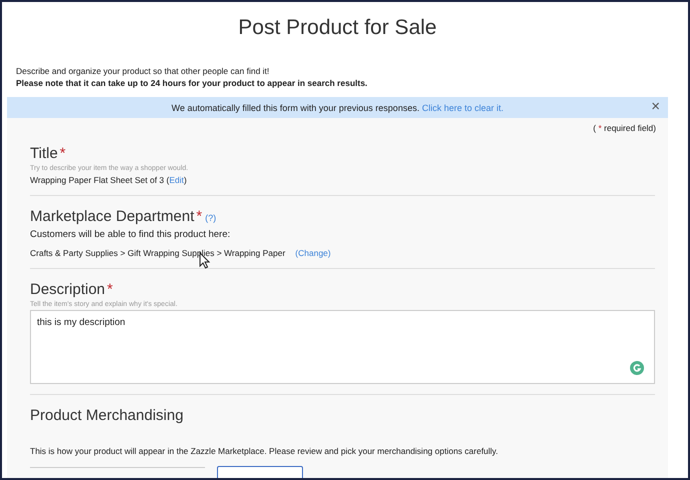 This screenshot has height=480, width=690. Describe the element at coordinates (655, 106) in the screenshot. I see `close-button: ×` at that location.